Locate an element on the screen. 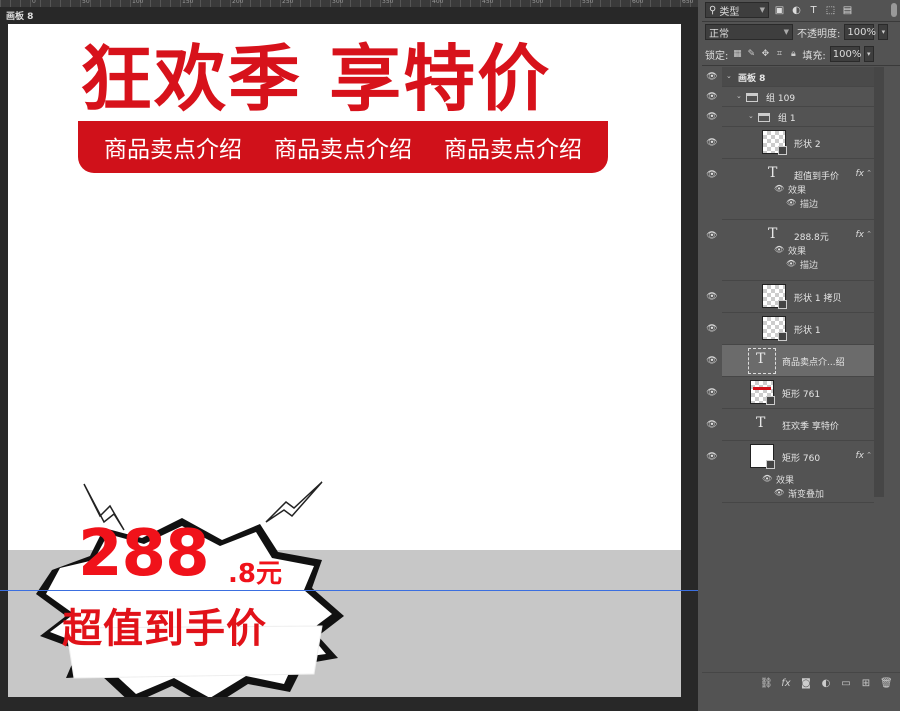 This screenshot has height=711, width=900. fill-dropdown-icon: ▾ is located at coordinates (868, 54).